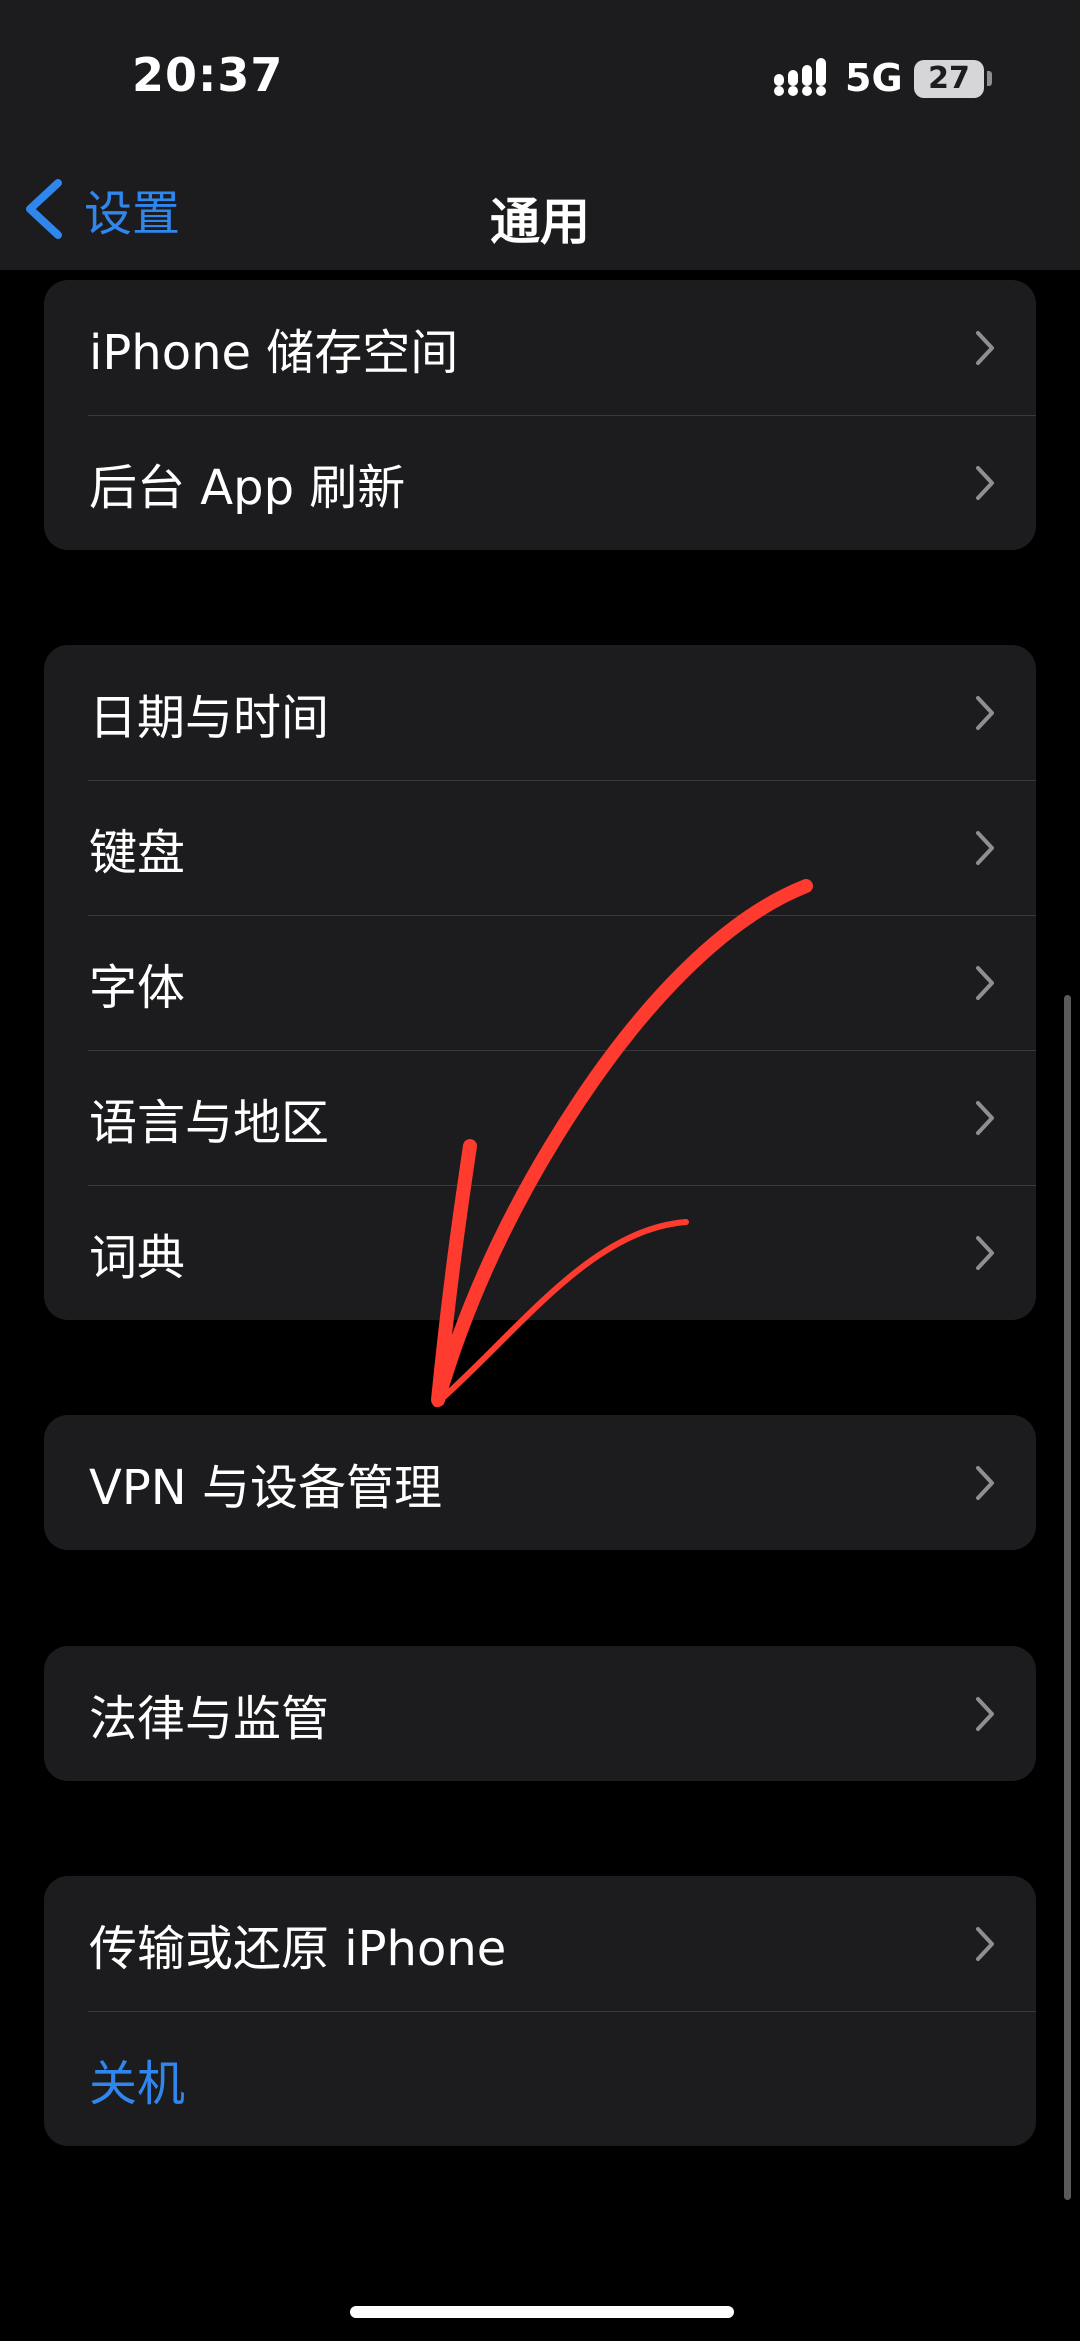  Describe the element at coordinates (137, 2083) in the screenshot. I see `row-label: 关机` at that location.